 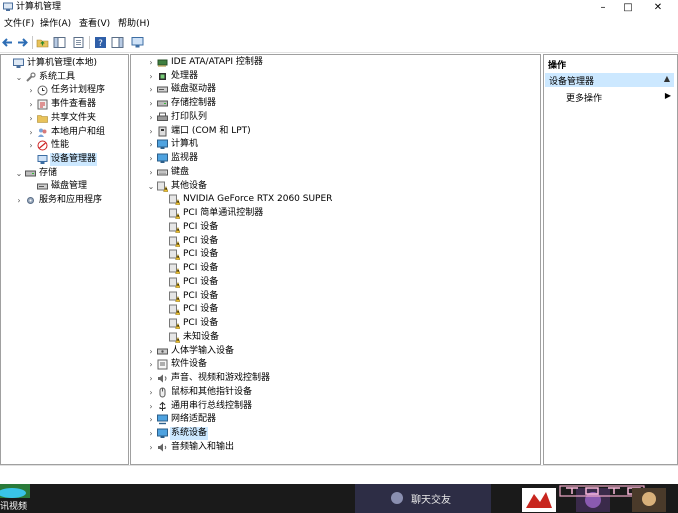 What do you see at coordinates (42, 159) in the screenshot?
I see `devmgr-icon` at bounding box center [42, 159].